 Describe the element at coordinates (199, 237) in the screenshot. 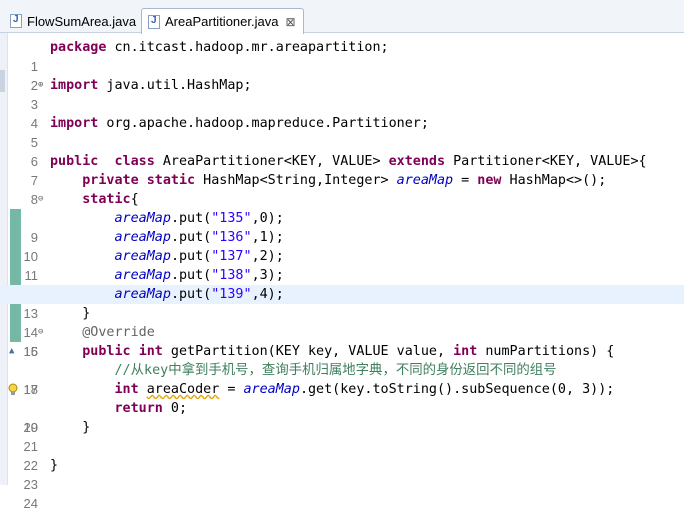

I see `code-text: areaMap.put("136",1);` at that location.